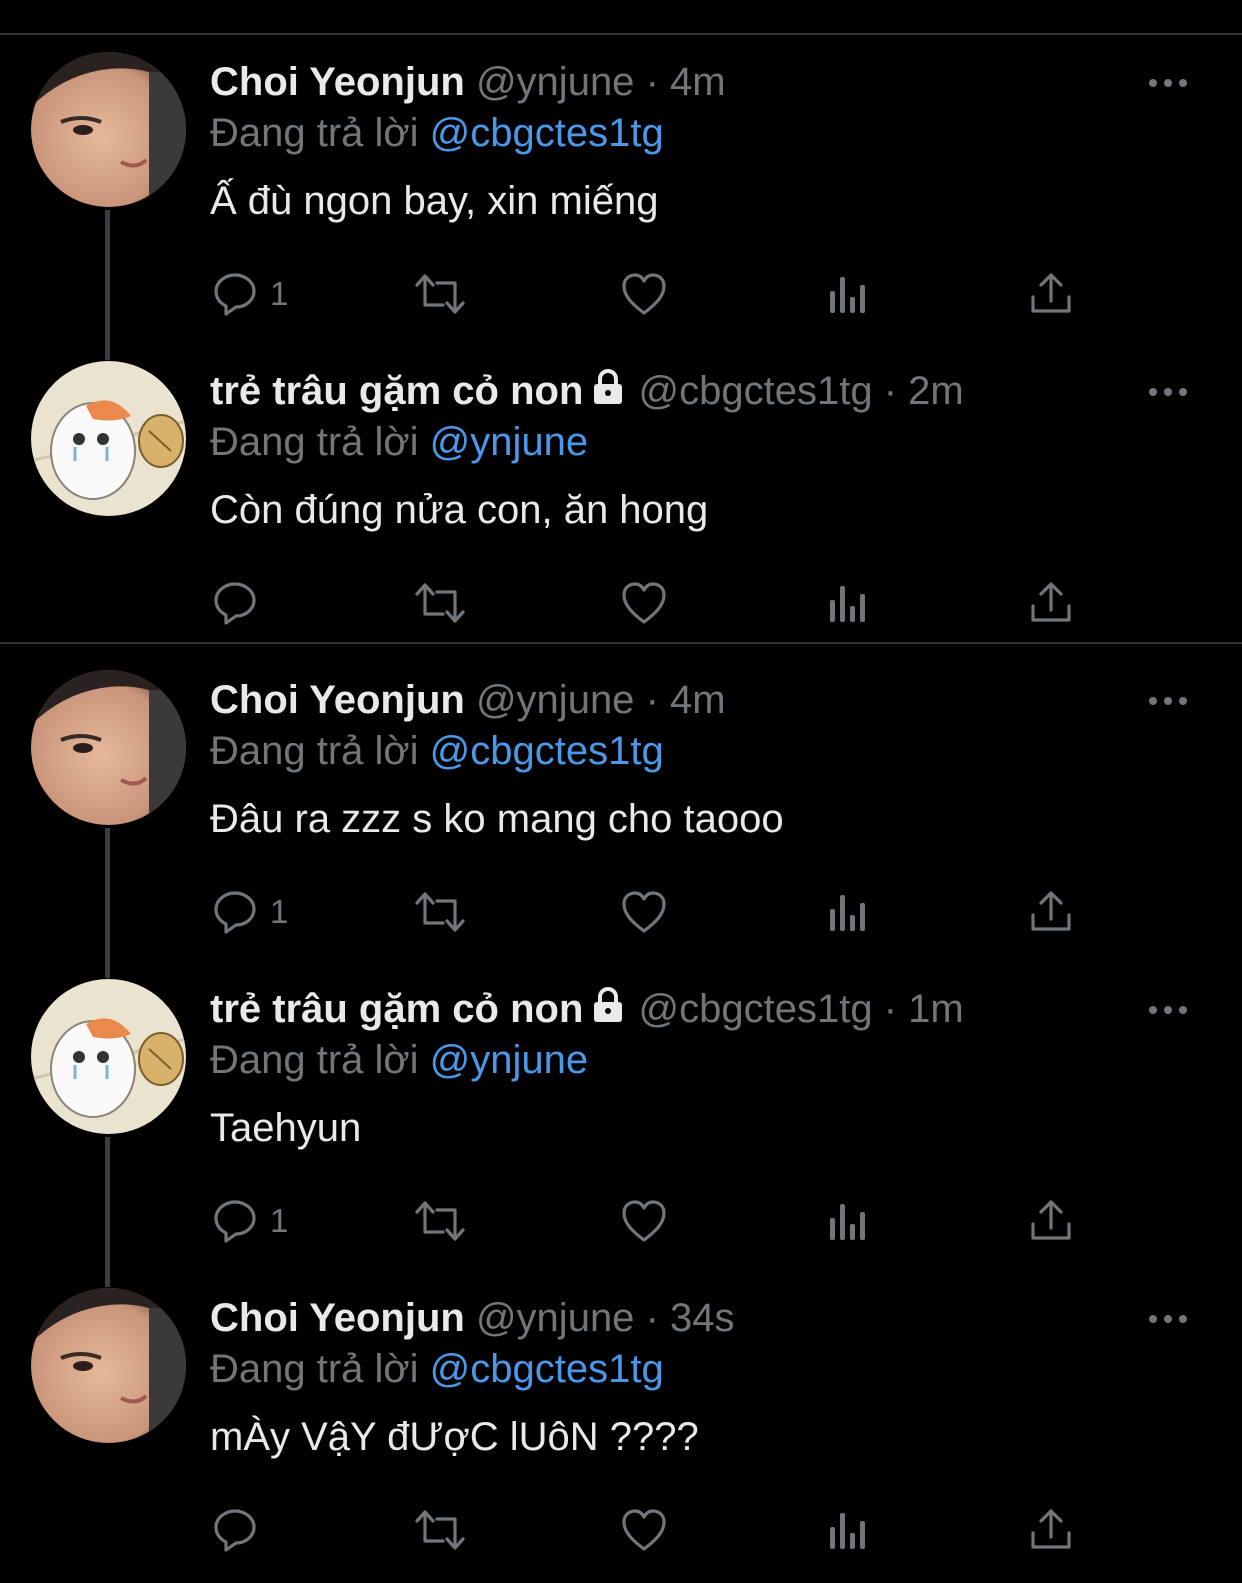 This screenshot has width=1242, height=1583. Describe the element at coordinates (434, 201) in the screenshot. I see `tweet-text: Ấ đù ngon bay, xin miếng` at that location.